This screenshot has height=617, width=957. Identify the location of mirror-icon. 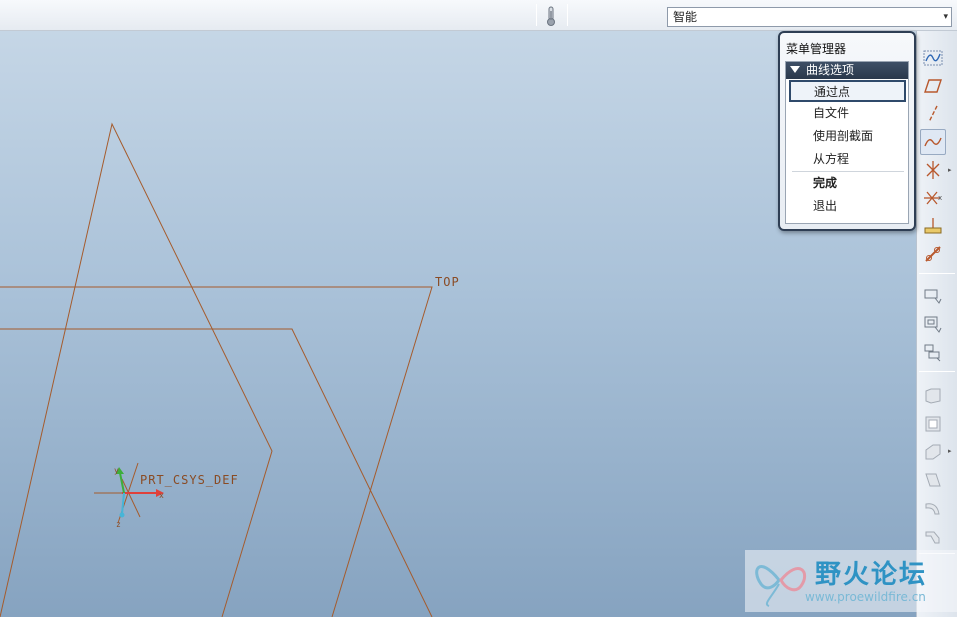
(933, 296).